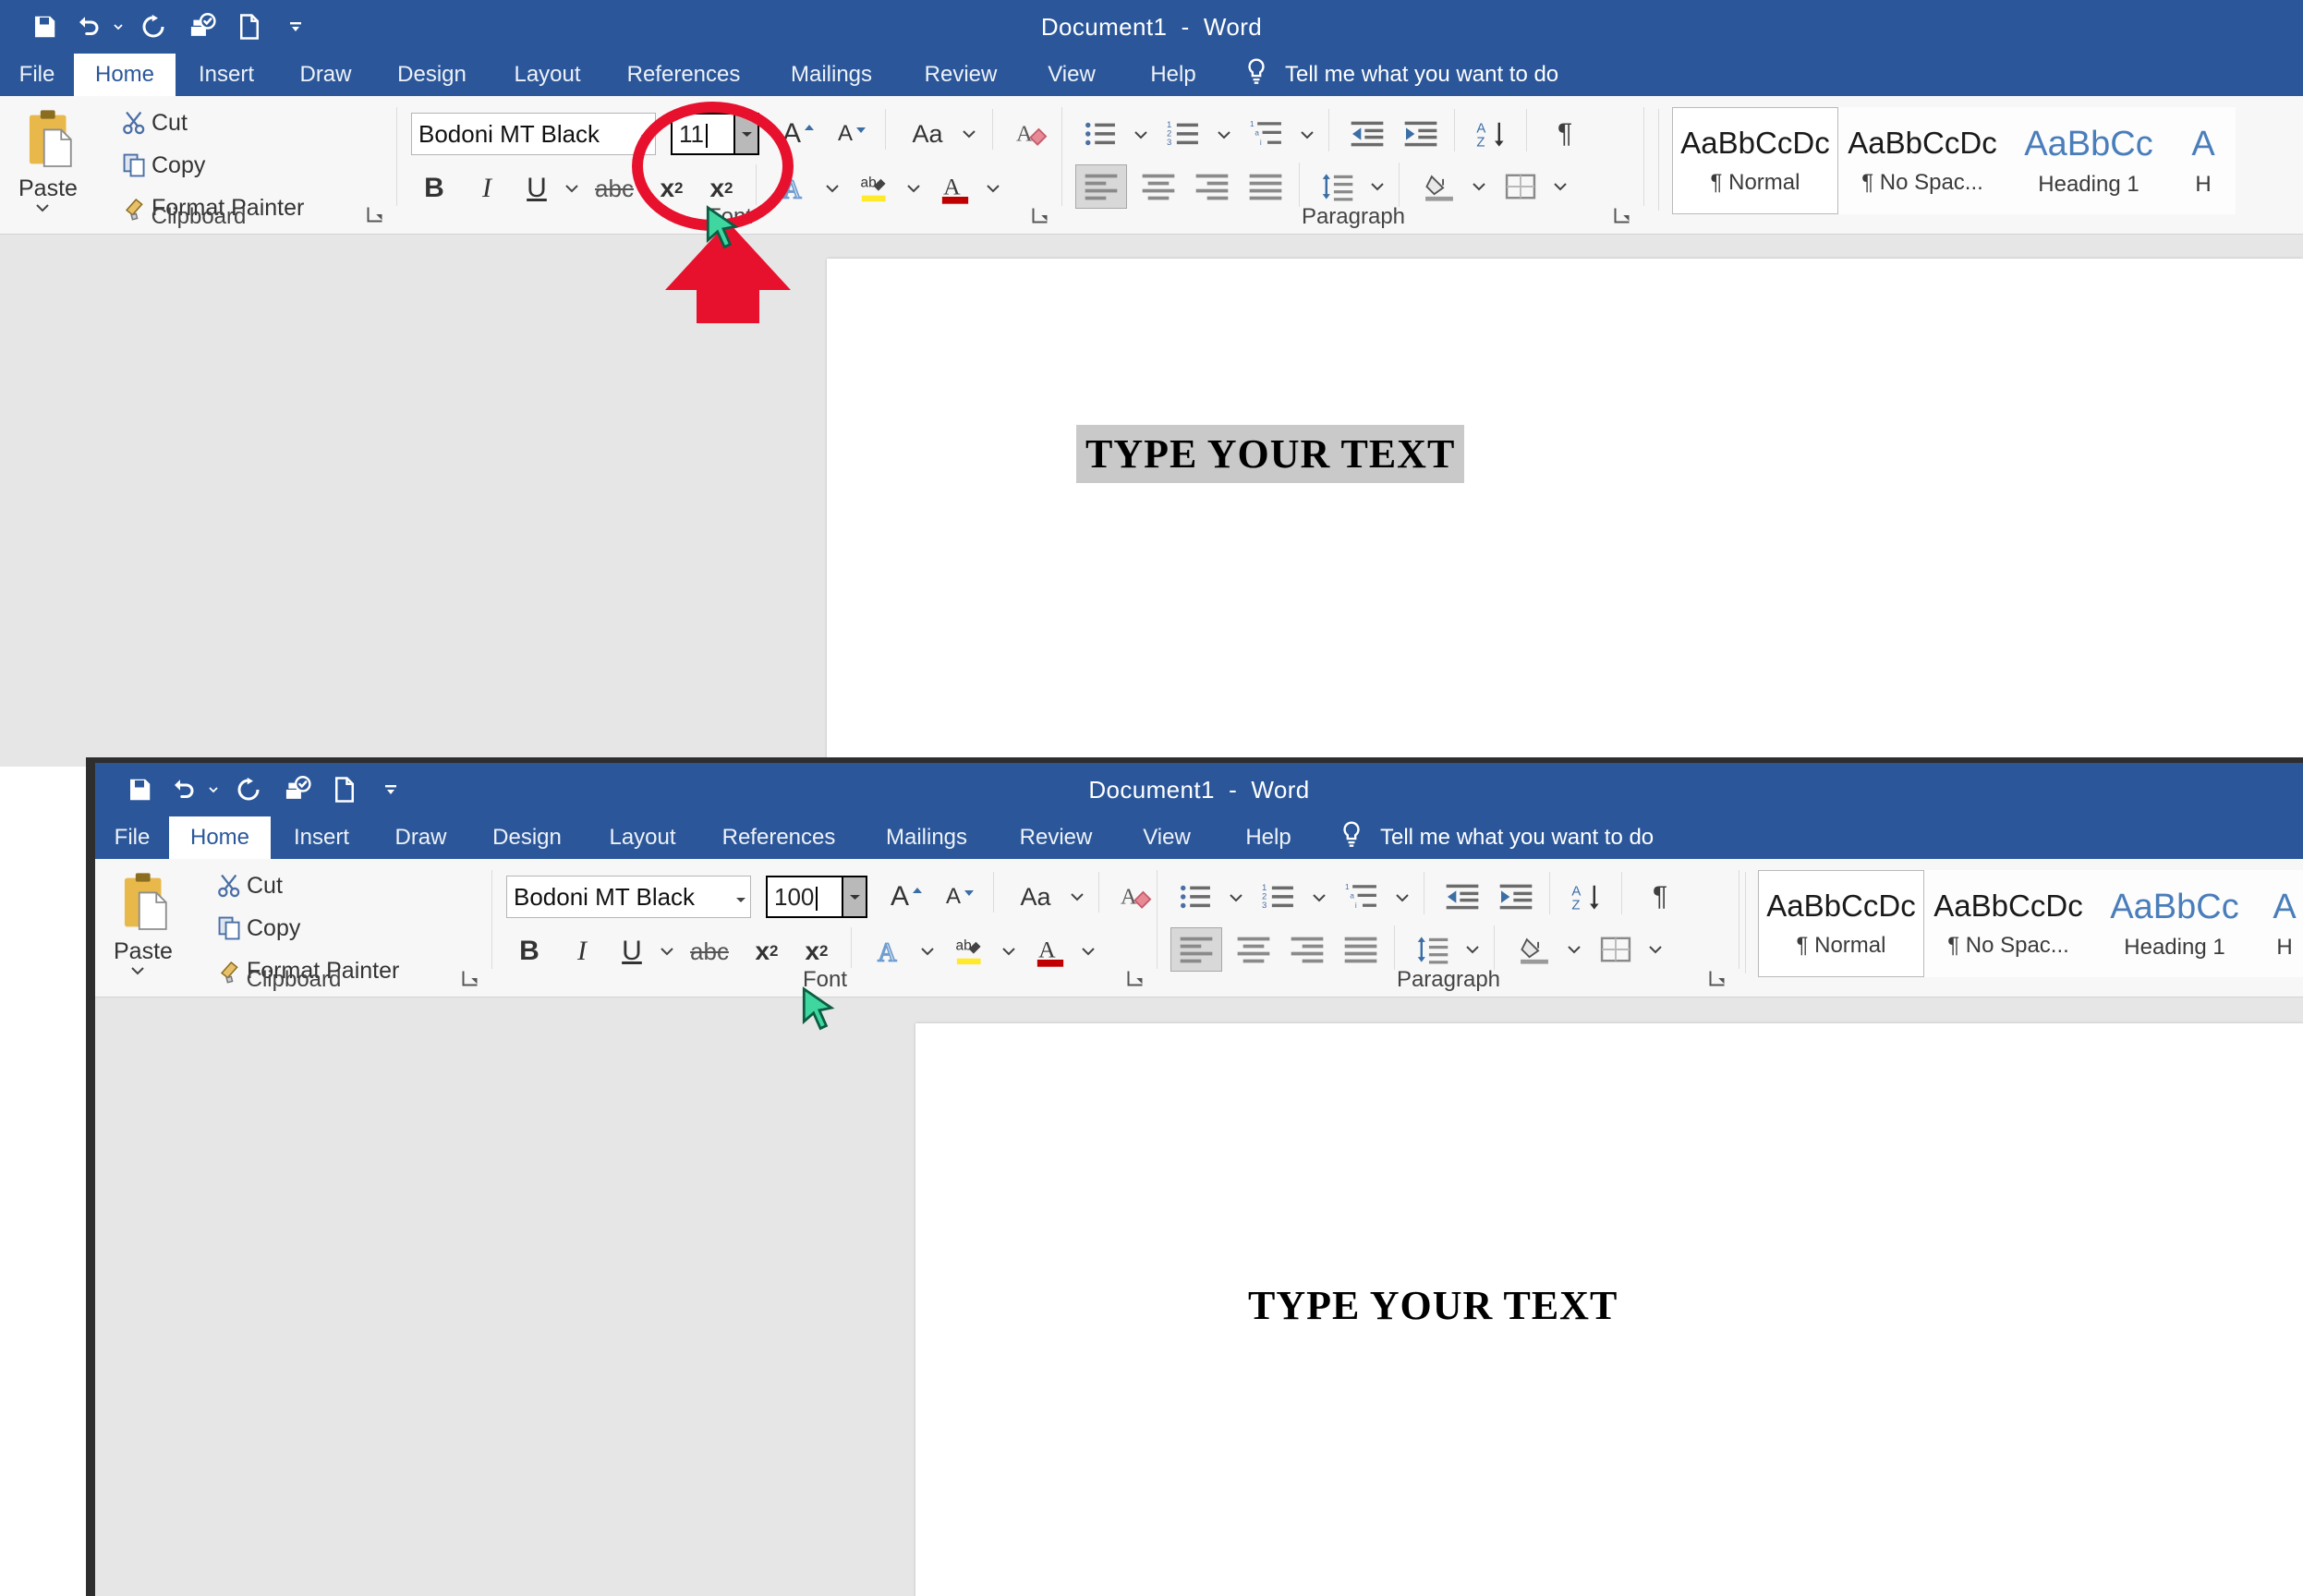 The image size is (2303, 1596). I want to click on font-size-dropdown-icon, so click(745, 134).